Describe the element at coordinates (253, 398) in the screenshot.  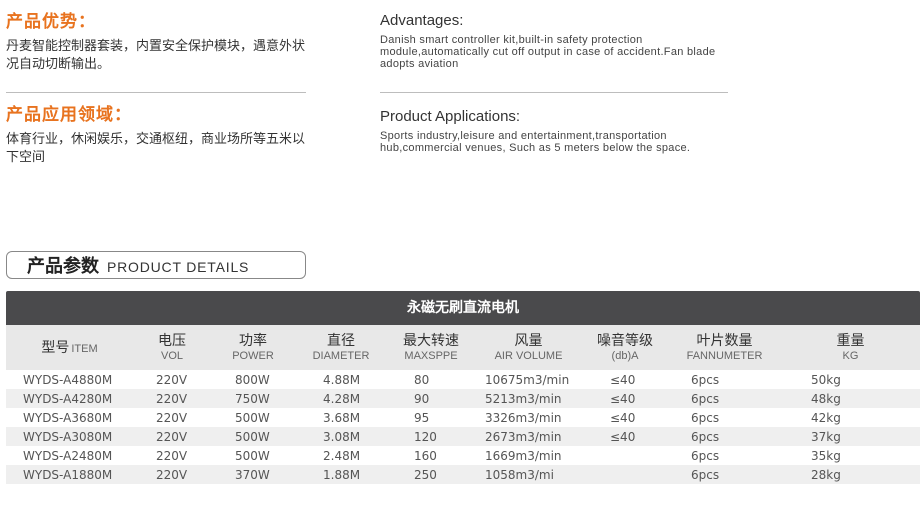
I see `cell-power: 750W` at that location.